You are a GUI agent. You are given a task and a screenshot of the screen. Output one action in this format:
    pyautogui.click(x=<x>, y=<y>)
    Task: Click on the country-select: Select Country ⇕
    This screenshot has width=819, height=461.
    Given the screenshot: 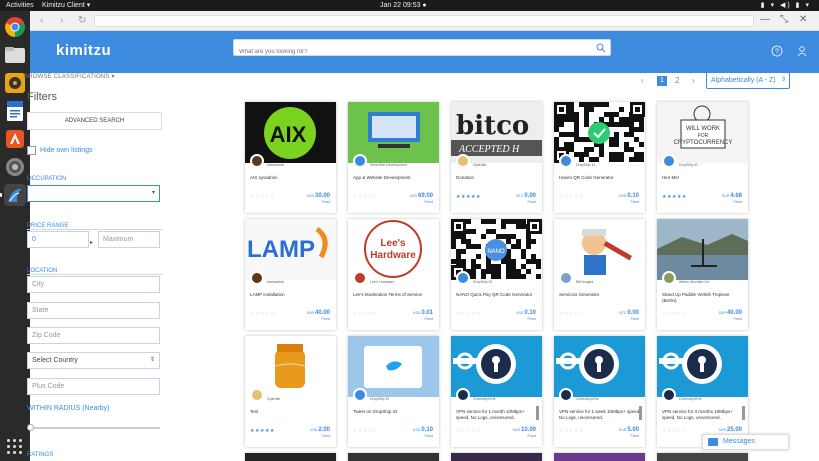 What is the action you would take?
    pyautogui.click(x=93, y=360)
    